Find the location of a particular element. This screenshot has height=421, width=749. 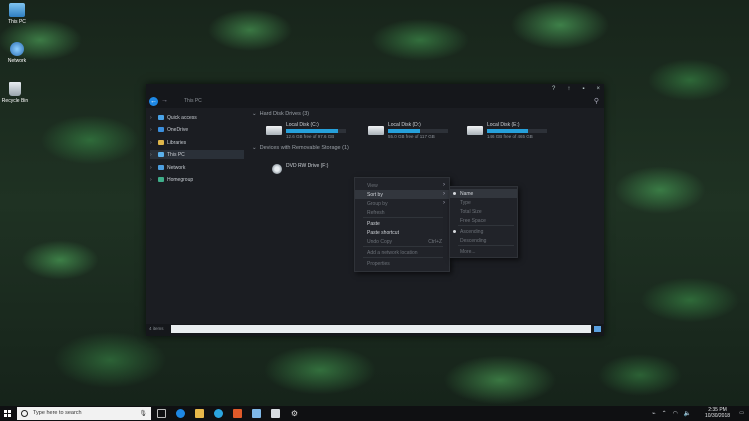

menu-item-label: Group by is located at coordinates (377, 204).